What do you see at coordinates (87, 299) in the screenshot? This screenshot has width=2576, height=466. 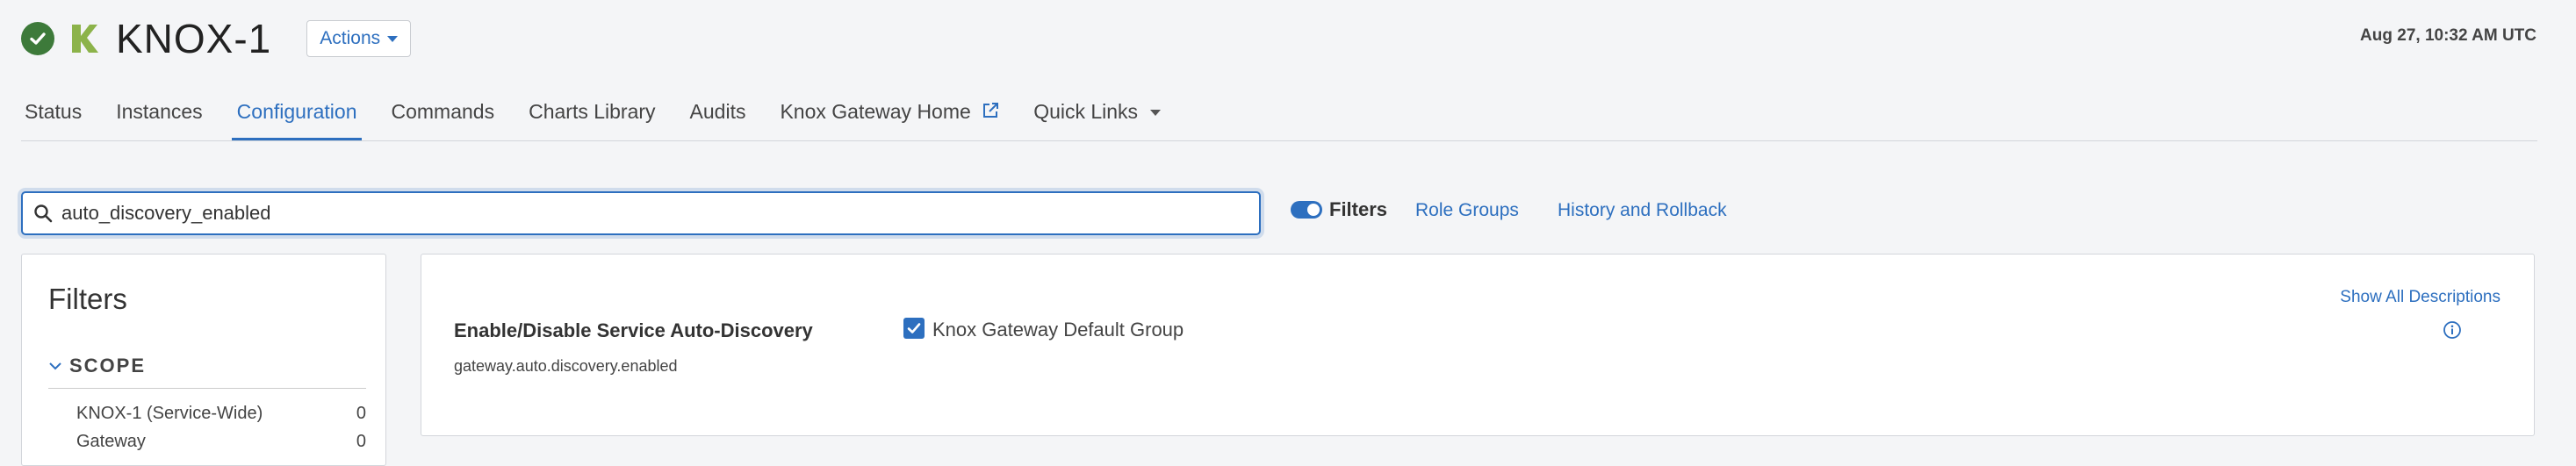 I see `filters-panel-title: Filters` at bounding box center [87, 299].